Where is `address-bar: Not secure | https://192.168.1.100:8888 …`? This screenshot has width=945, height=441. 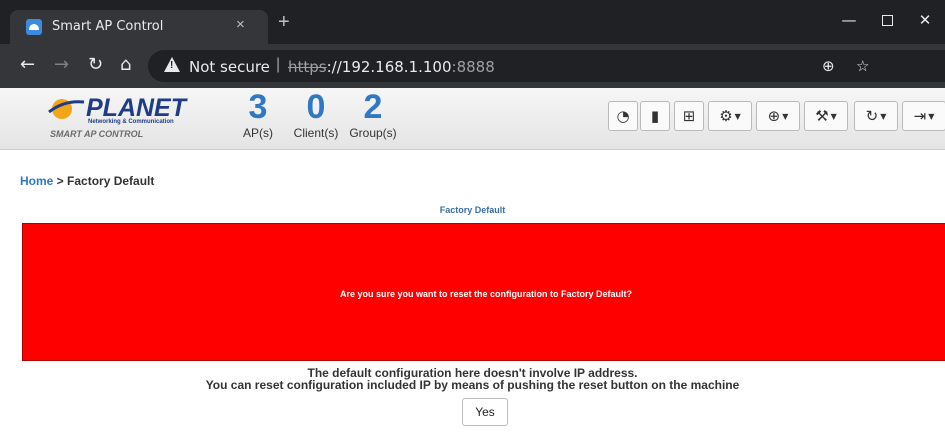
address-bar: Not secure | https://192.168.1.100:8888 … is located at coordinates (546, 66).